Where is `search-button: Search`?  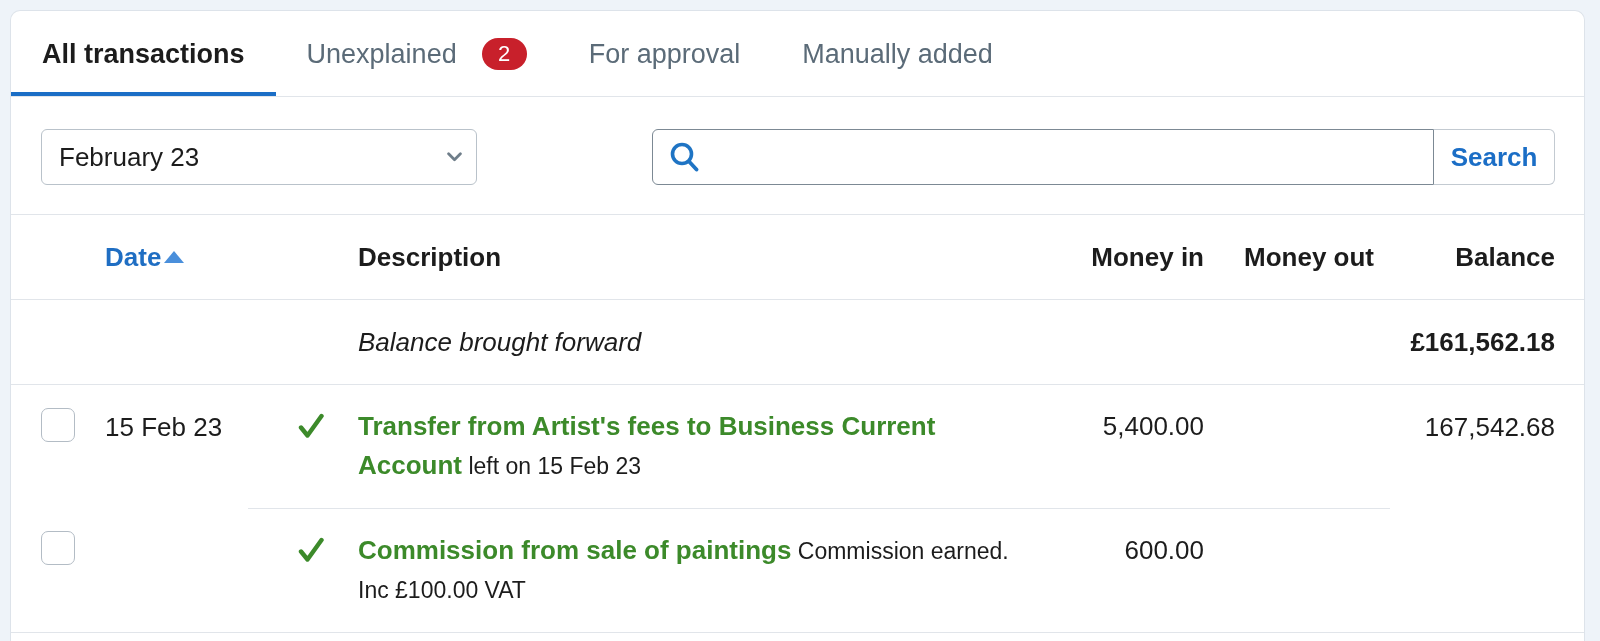
search-button: Search is located at coordinates (1494, 157).